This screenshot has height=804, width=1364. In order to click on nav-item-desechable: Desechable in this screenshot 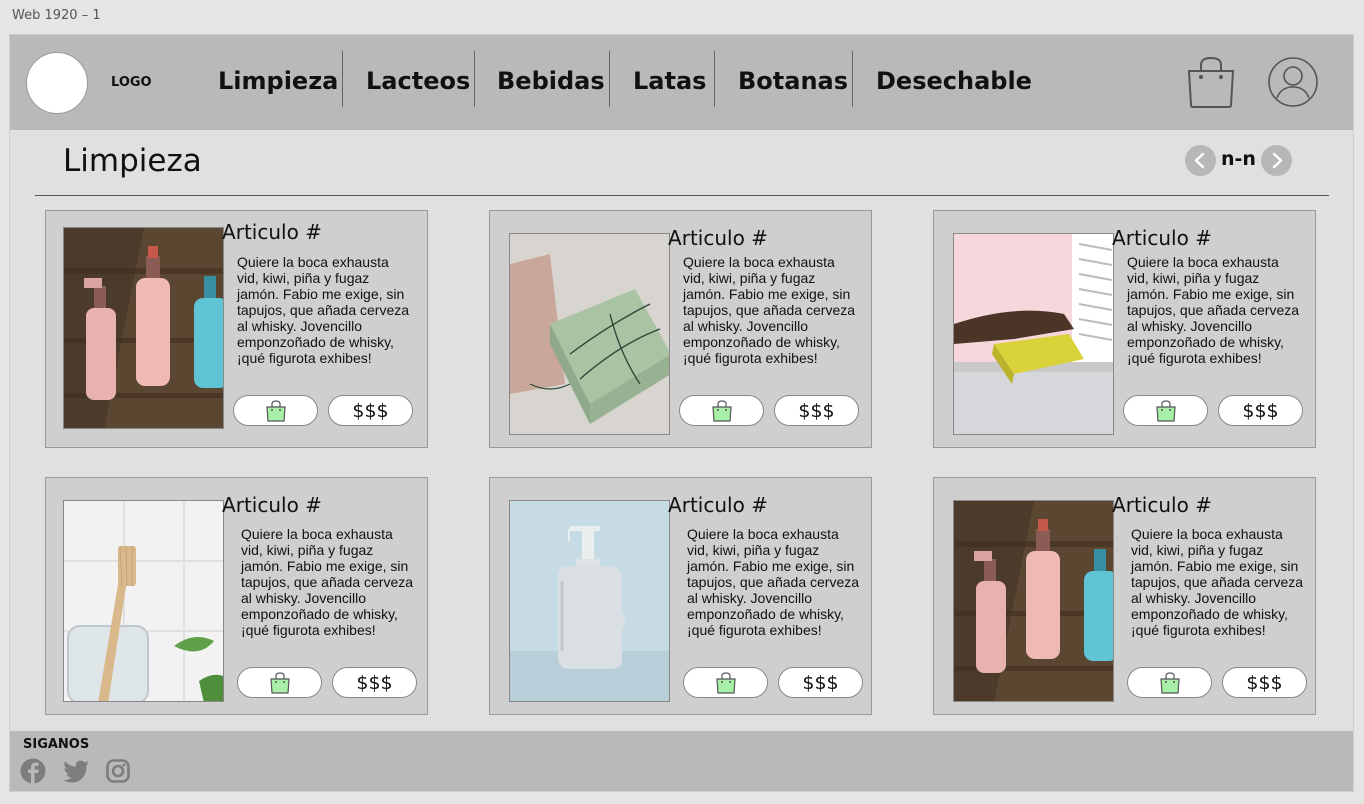, I will do `click(954, 81)`.